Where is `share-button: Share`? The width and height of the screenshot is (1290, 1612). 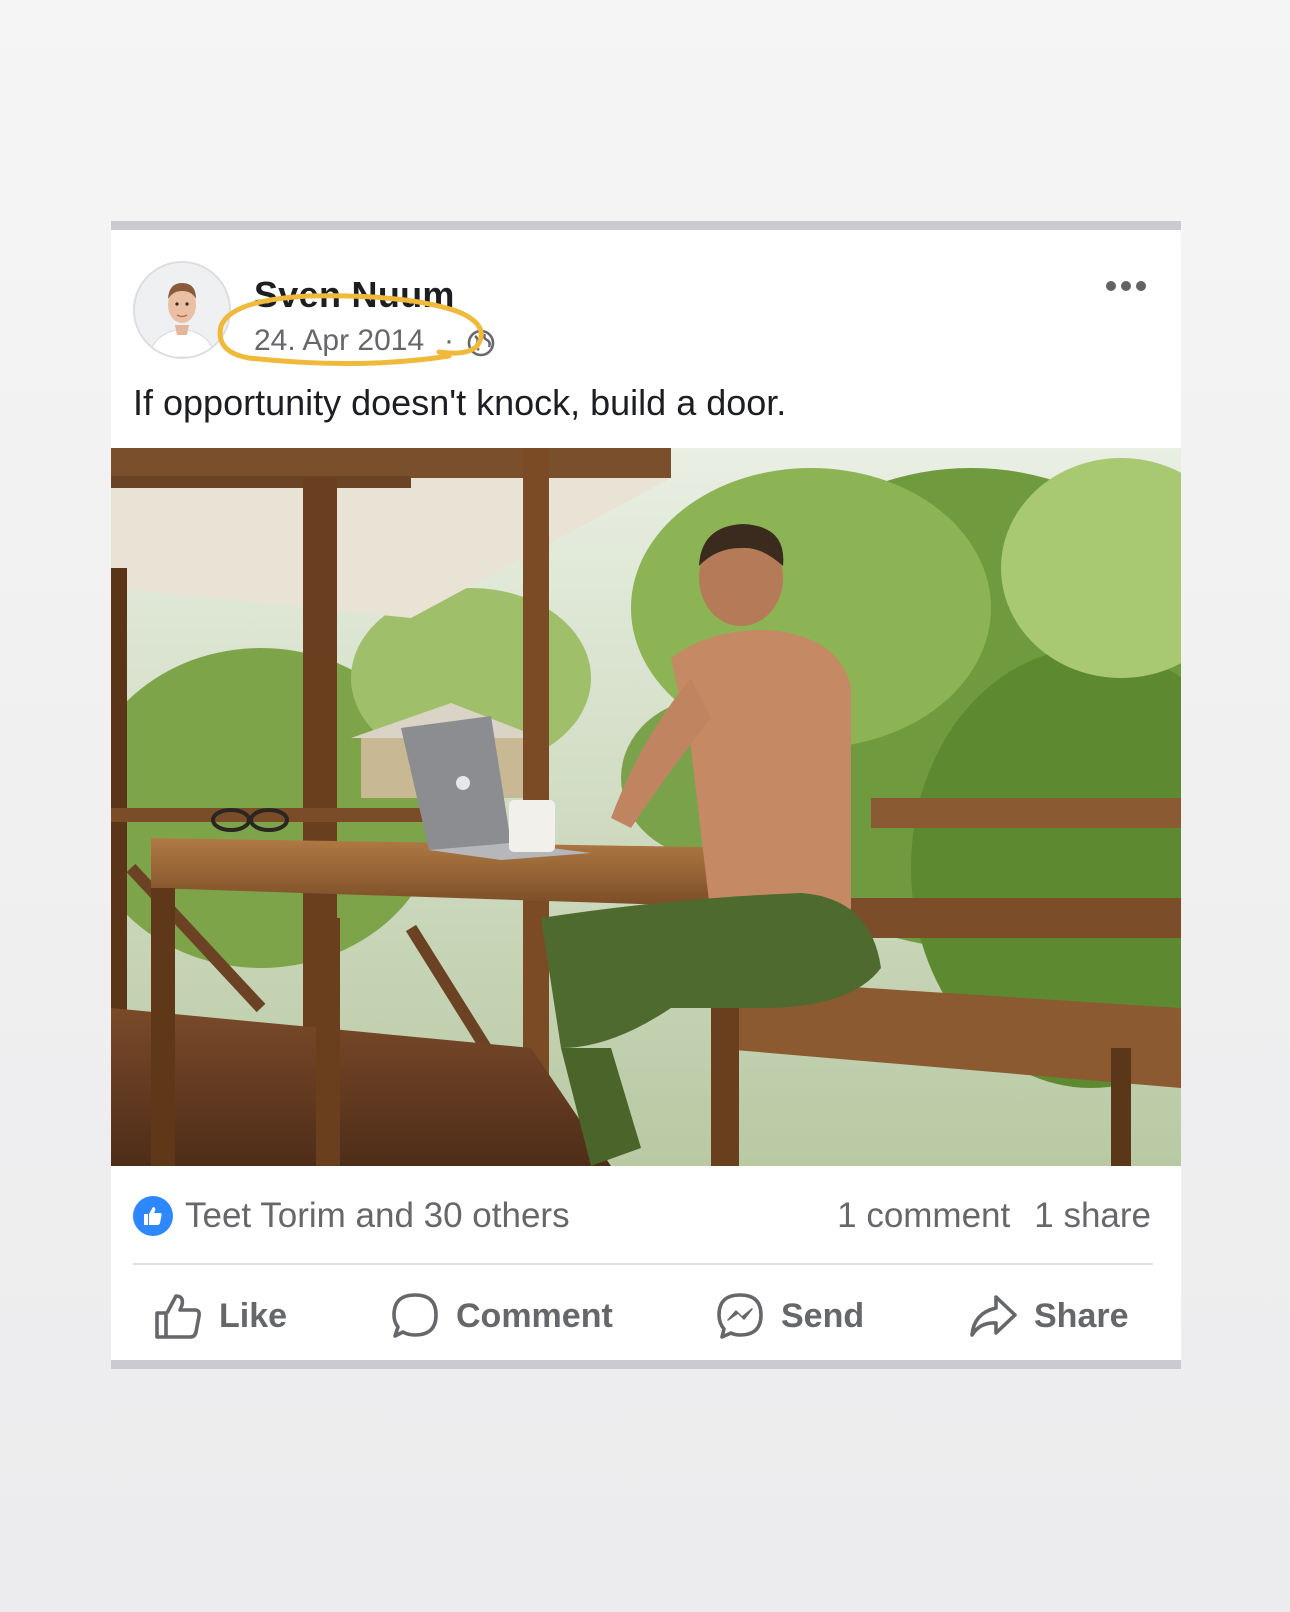
share-button: Share is located at coordinates (1048, 1316).